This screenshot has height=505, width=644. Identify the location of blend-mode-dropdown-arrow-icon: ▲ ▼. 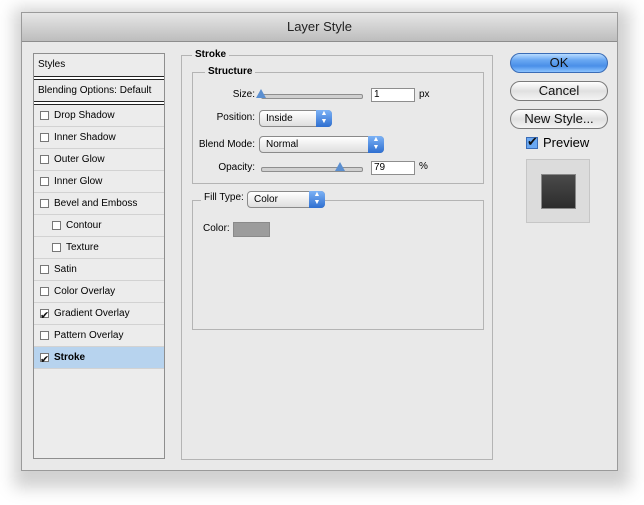
(376, 144).